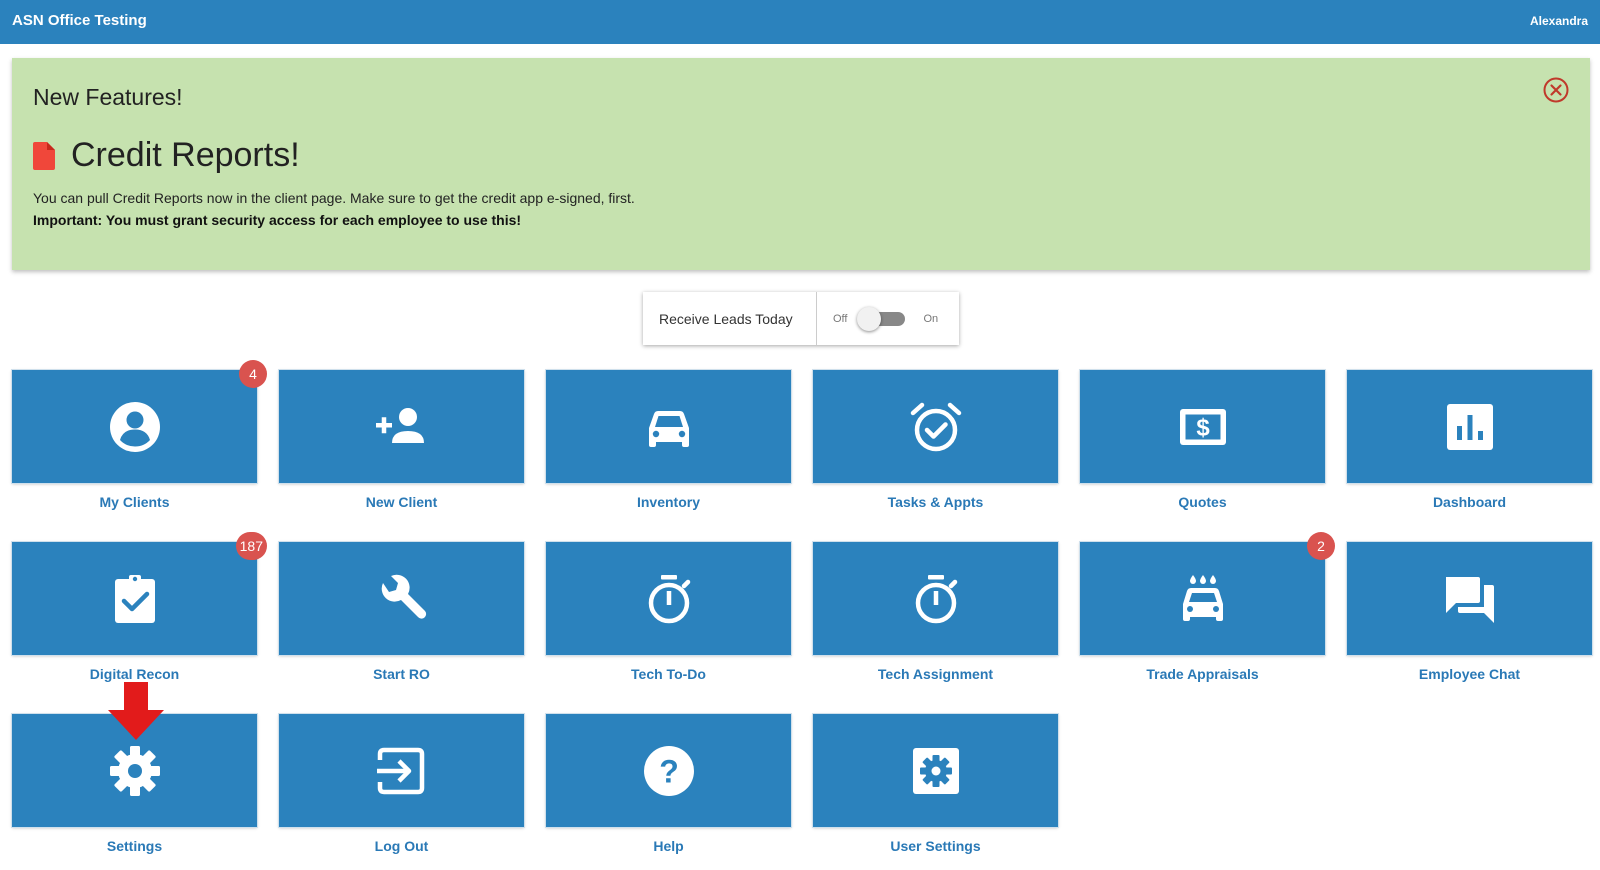 The width and height of the screenshot is (1600, 870). I want to click on top-bar: ASN Office Testing Alexandra, so click(800, 22).